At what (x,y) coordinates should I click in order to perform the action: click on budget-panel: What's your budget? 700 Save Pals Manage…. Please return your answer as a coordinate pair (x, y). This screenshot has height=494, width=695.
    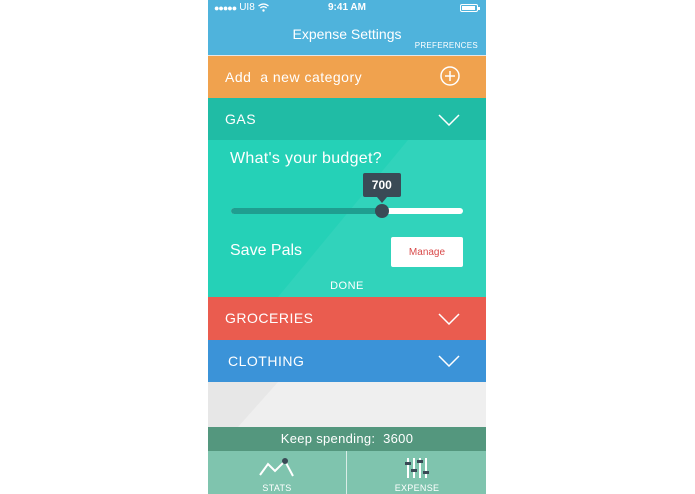
    Looking at the image, I should click on (347, 218).